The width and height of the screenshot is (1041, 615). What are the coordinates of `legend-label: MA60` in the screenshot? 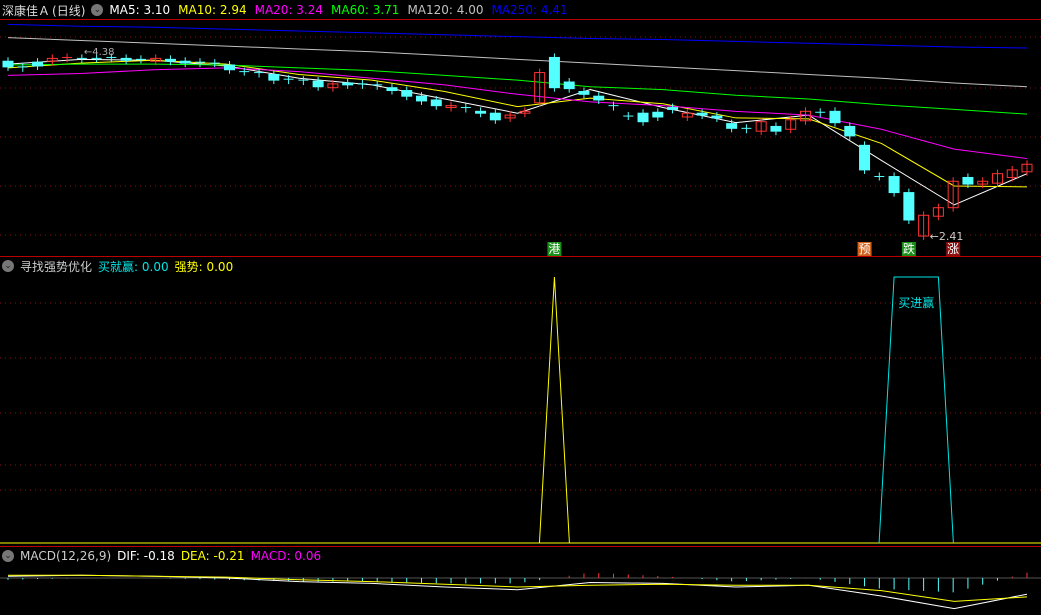 It's located at (348, 10).